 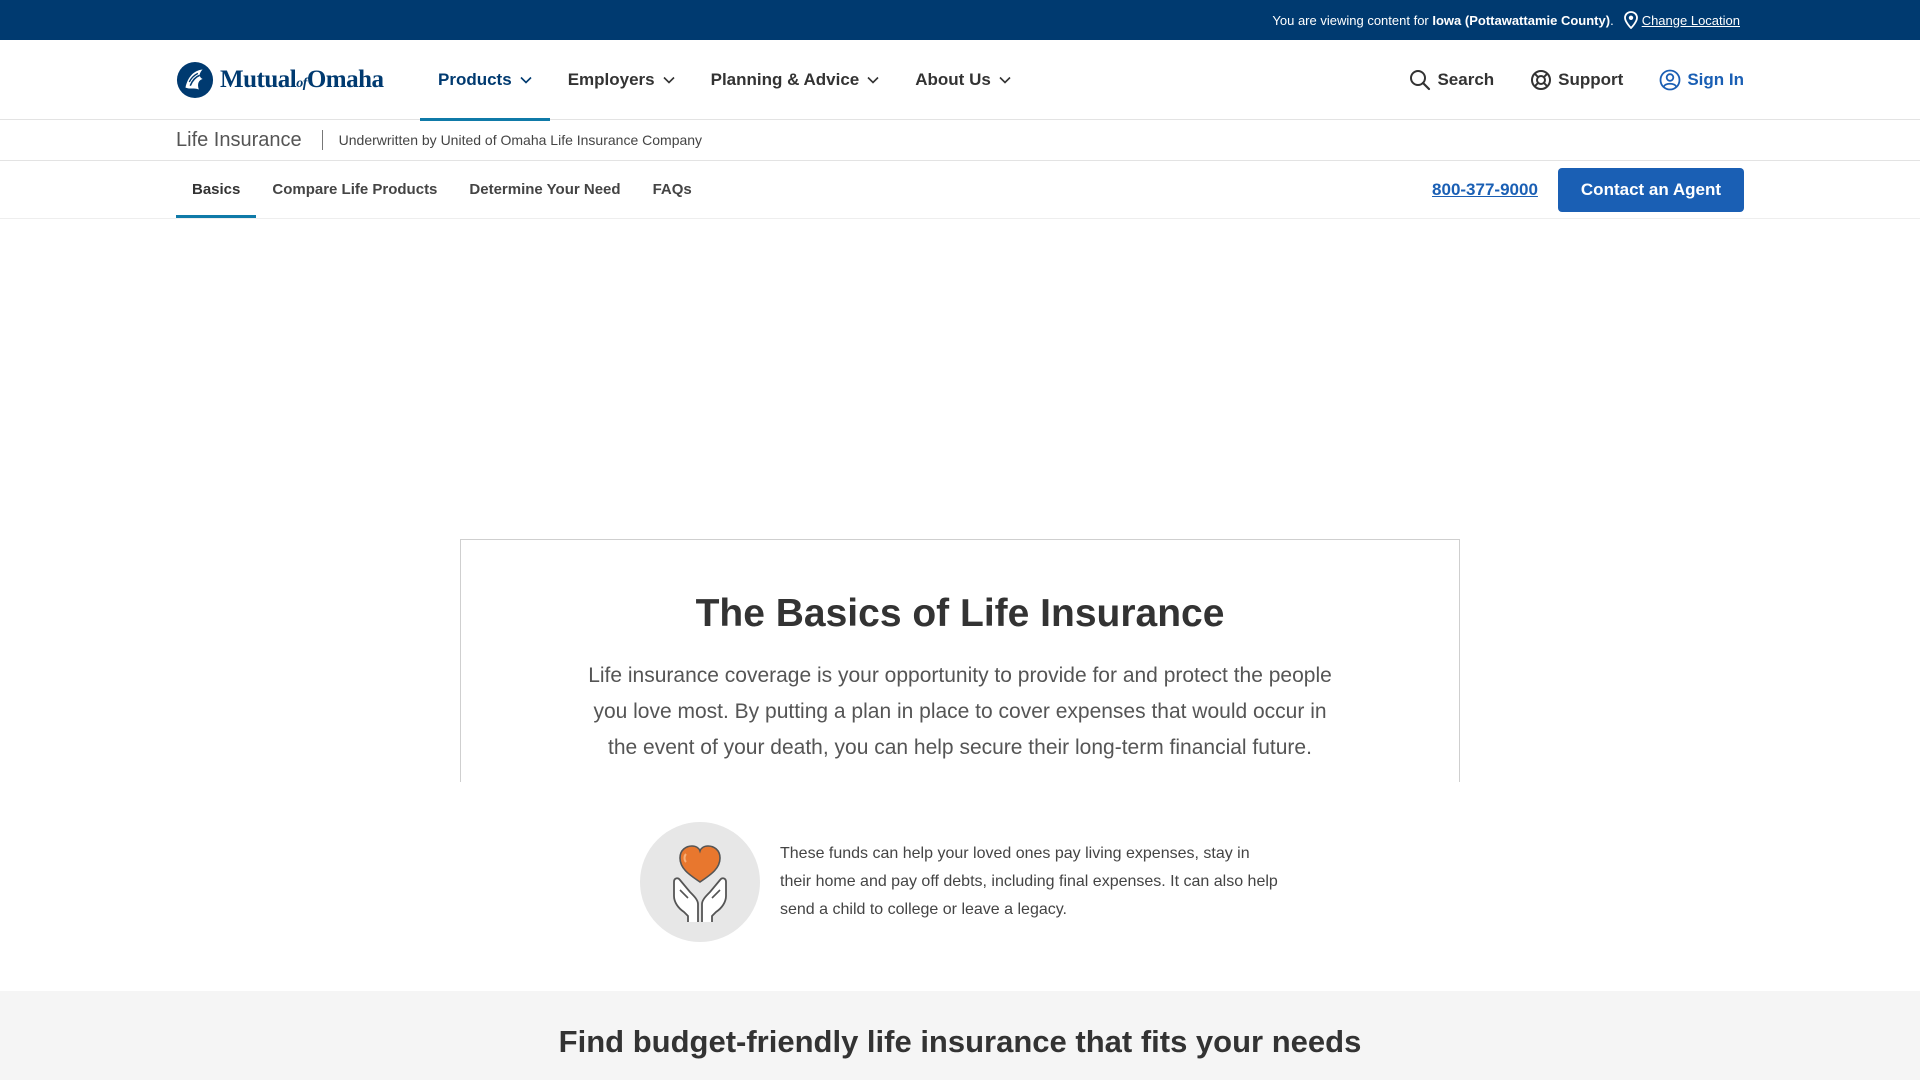 I want to click on nav-products: Products, so click(x=485, y=80).